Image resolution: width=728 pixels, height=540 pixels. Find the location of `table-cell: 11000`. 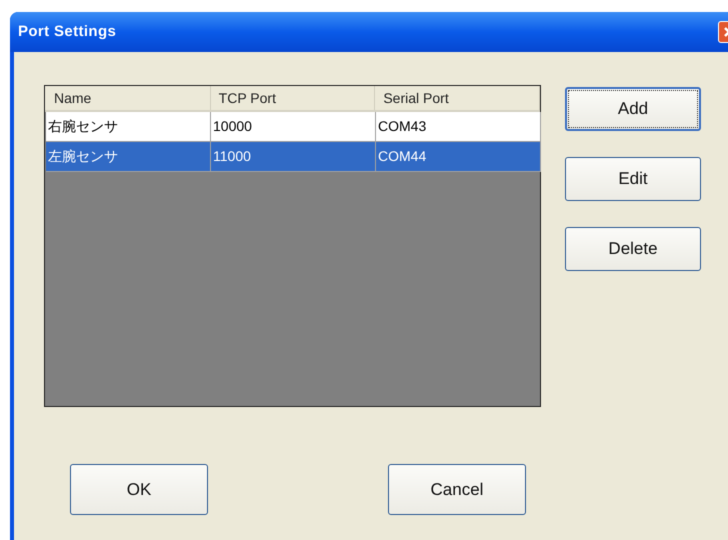

table-cell: 11000 is located at coordinates (293, 156).